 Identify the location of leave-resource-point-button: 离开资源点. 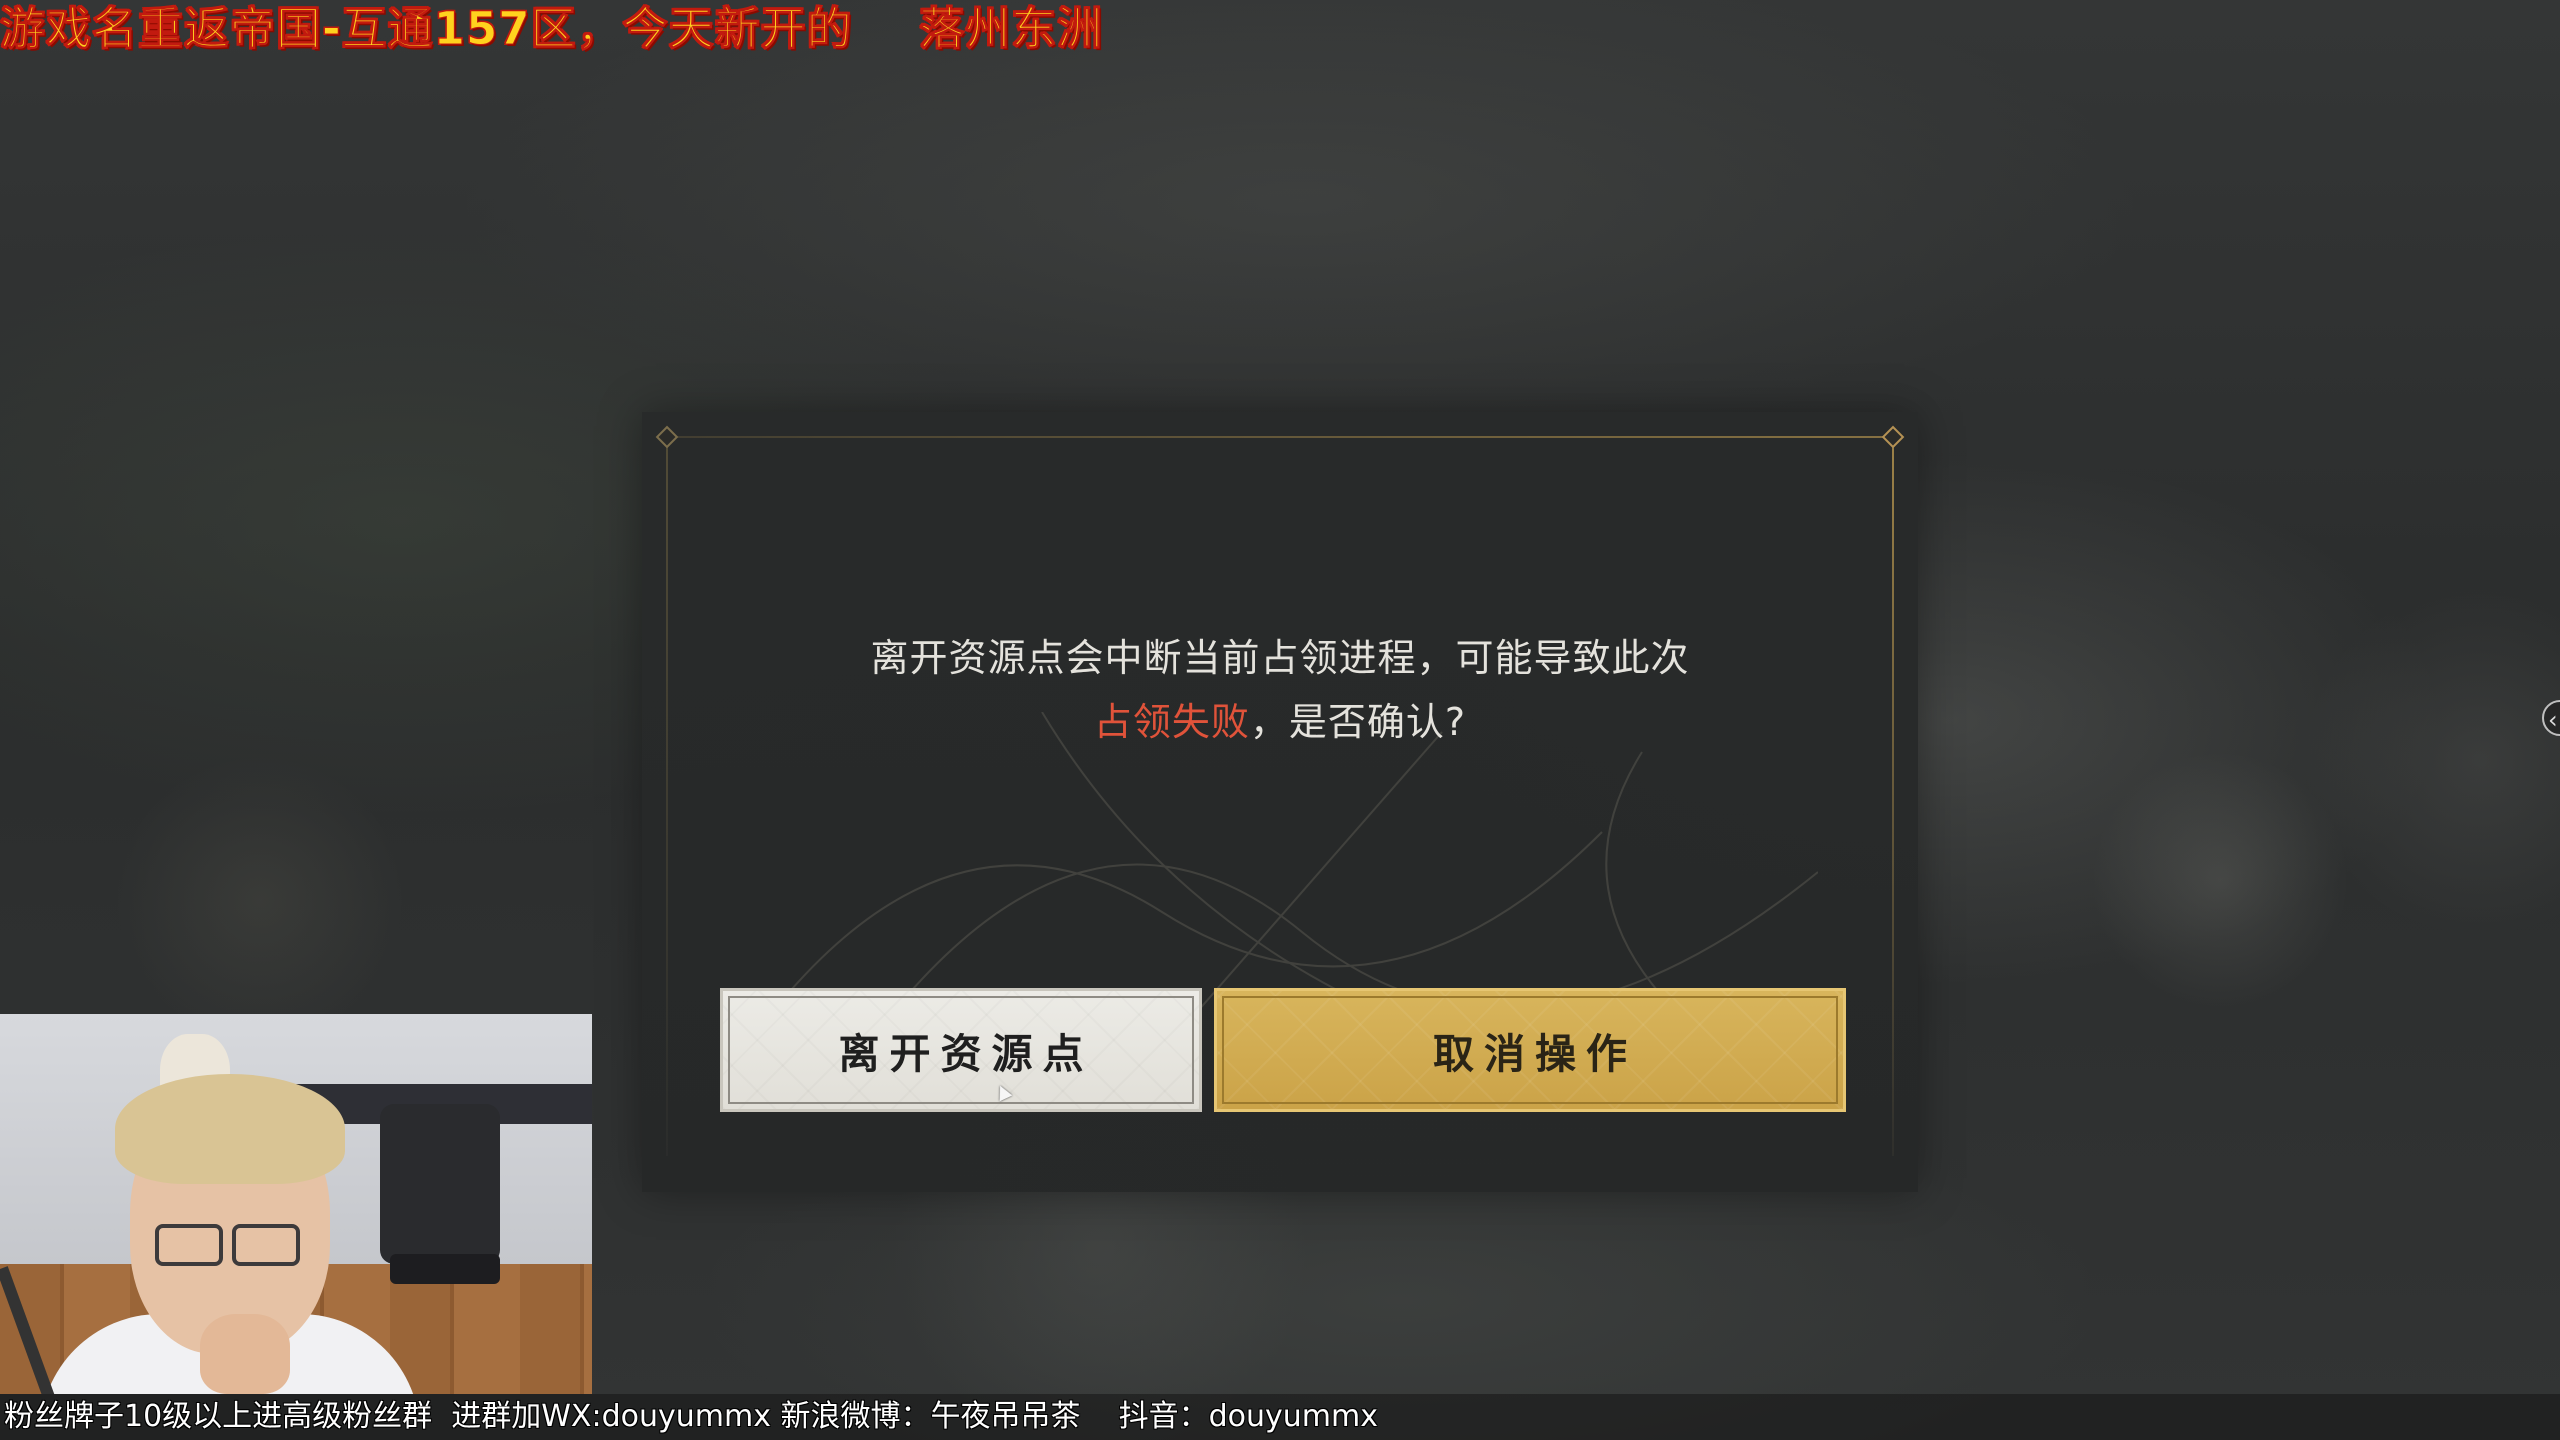
(961, 1050).